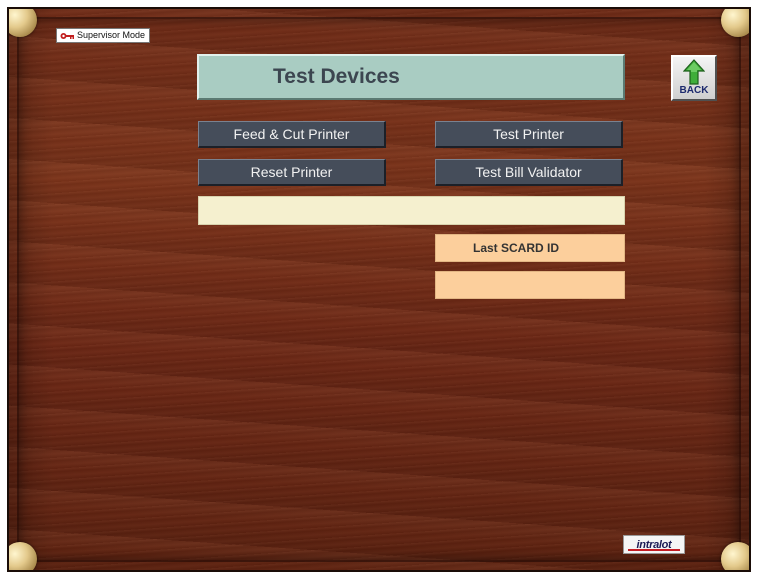 The height and width of the screenshot is (577, 759). What do you see at coordinates (23, 556) in the screenshot?
I see `brass-corner-bottom-left` at bounding box center [23, 556].